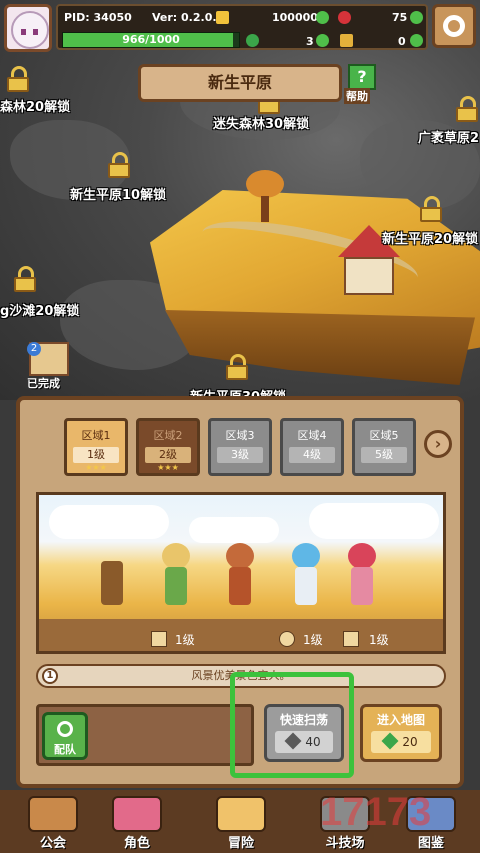 The image size is (480, 853). What do you see at coordinates (65, 729) in the screenshot?
I see `party-icon` at bounding box center [65, 729].